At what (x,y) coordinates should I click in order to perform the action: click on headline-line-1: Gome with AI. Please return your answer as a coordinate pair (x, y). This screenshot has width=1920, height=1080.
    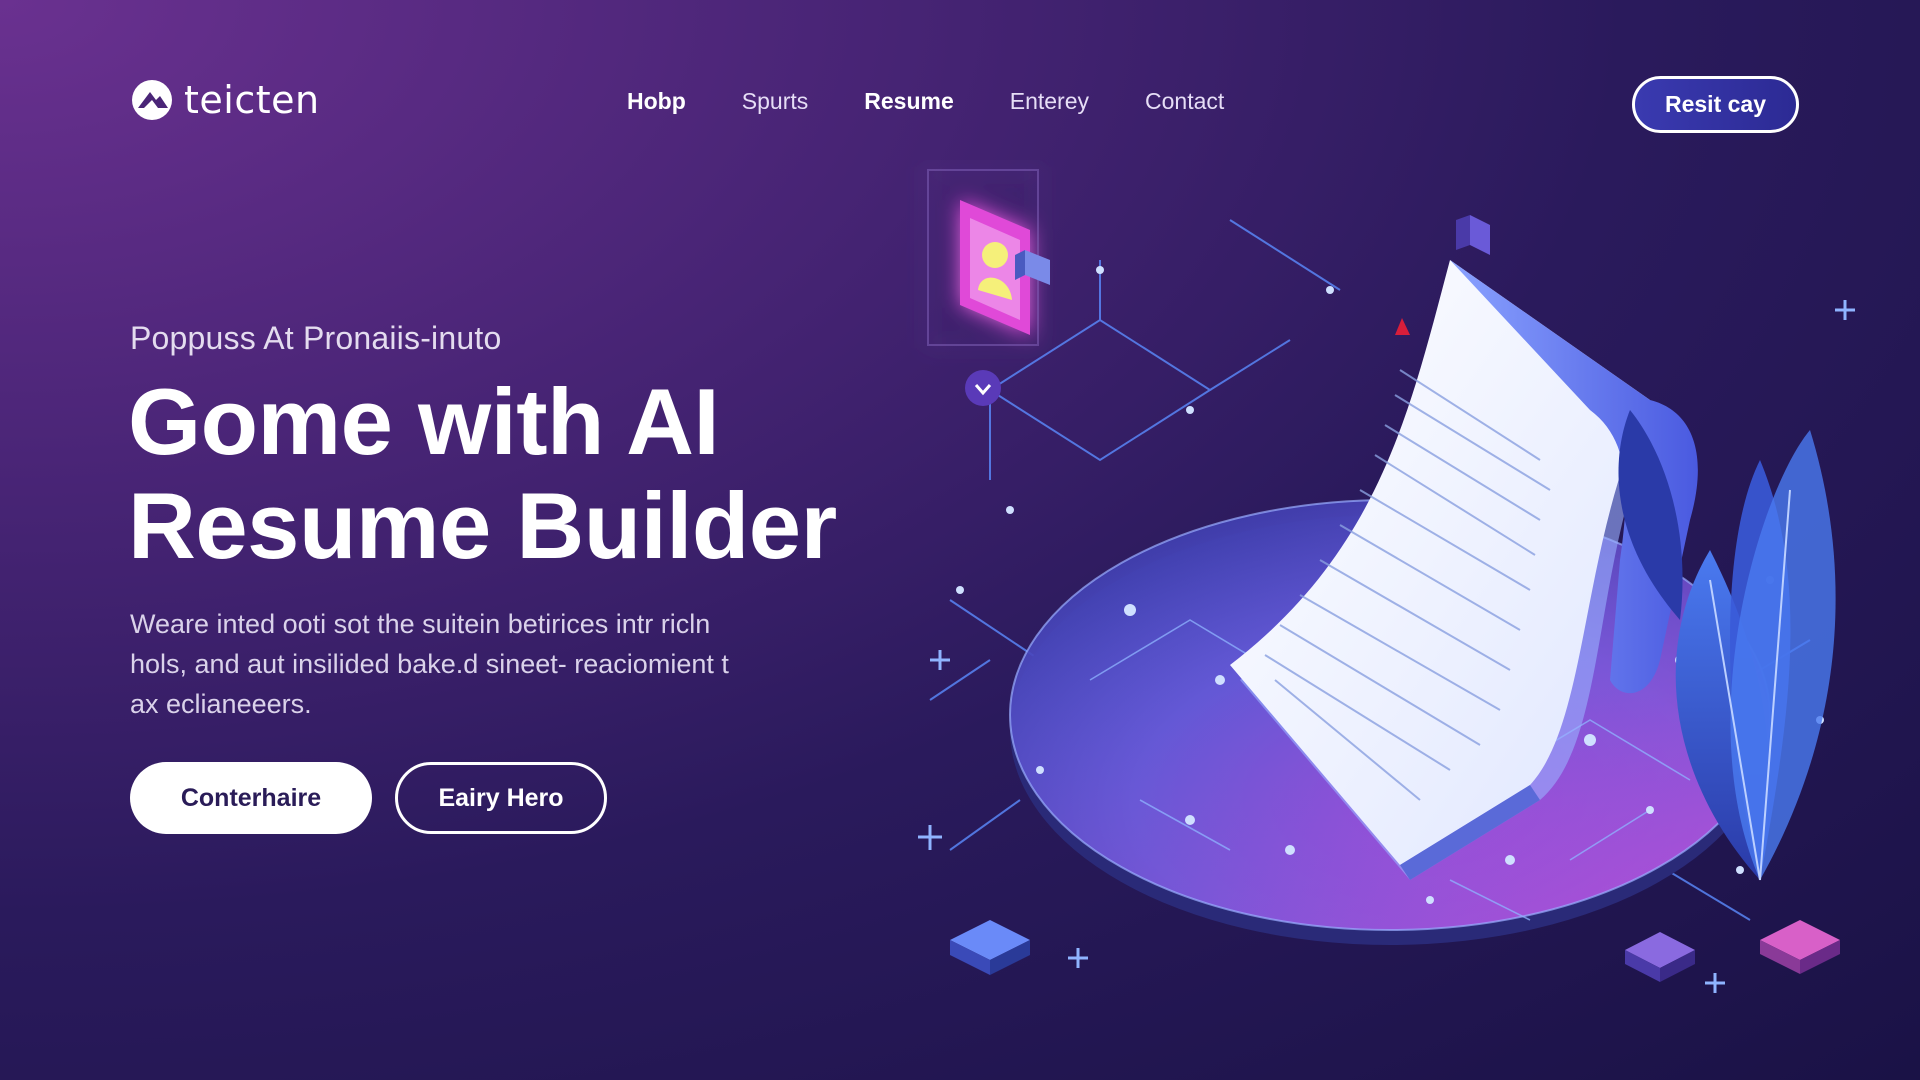
    Looking at the image, I should click on (424, 421).